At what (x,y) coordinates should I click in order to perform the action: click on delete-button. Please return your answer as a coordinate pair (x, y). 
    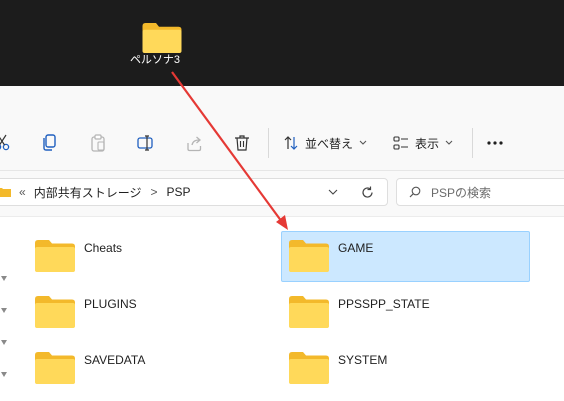
    Looking at the image, I should click on (242, 143).